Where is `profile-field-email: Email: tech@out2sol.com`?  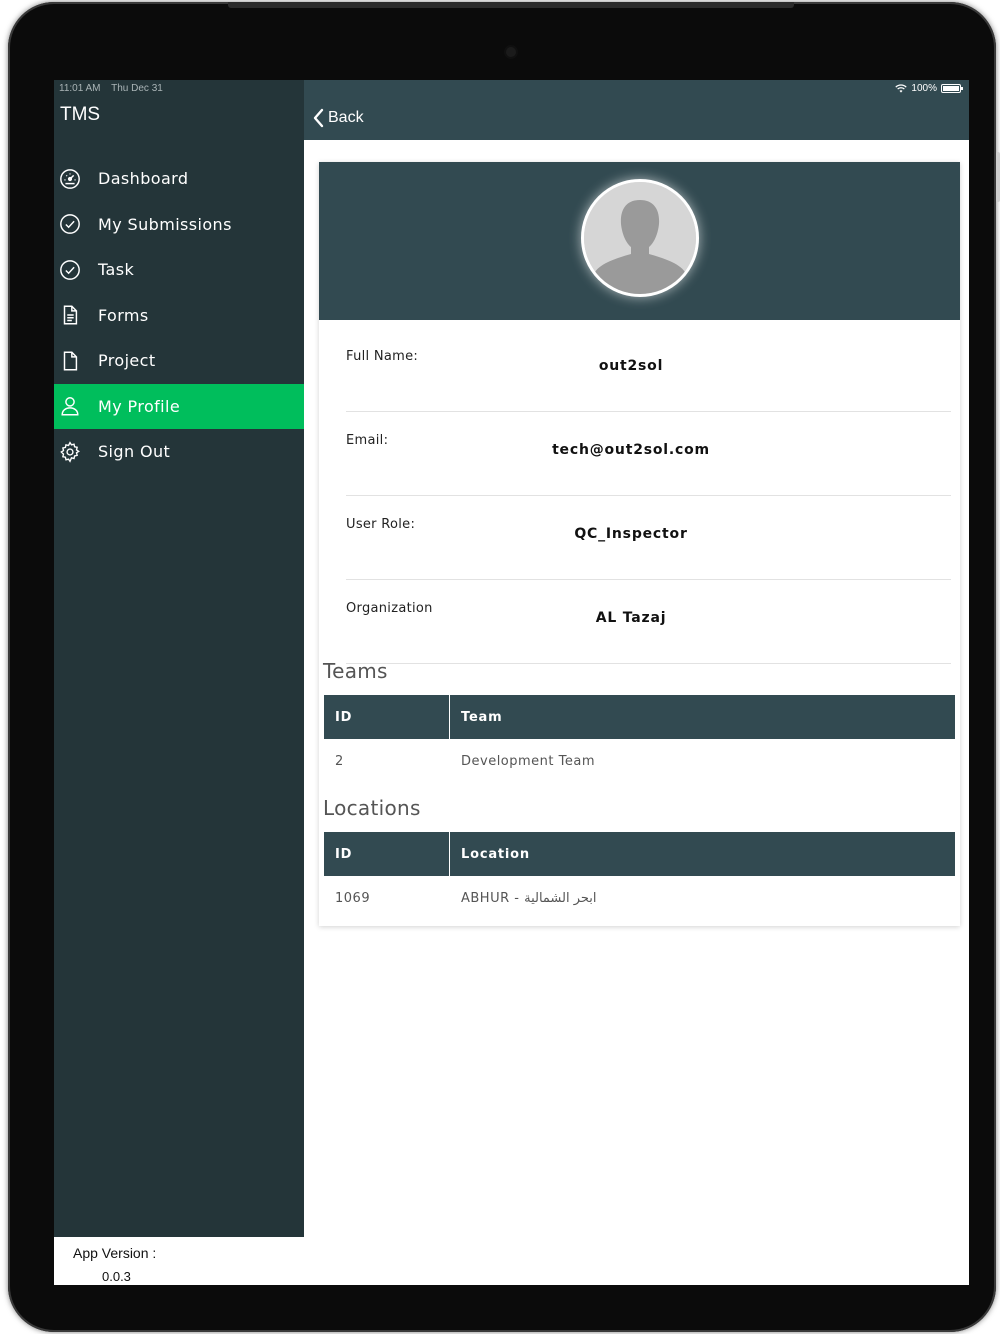 profile-field-email: Email: tech@out2sol.com is located at coordinates (648, 454).